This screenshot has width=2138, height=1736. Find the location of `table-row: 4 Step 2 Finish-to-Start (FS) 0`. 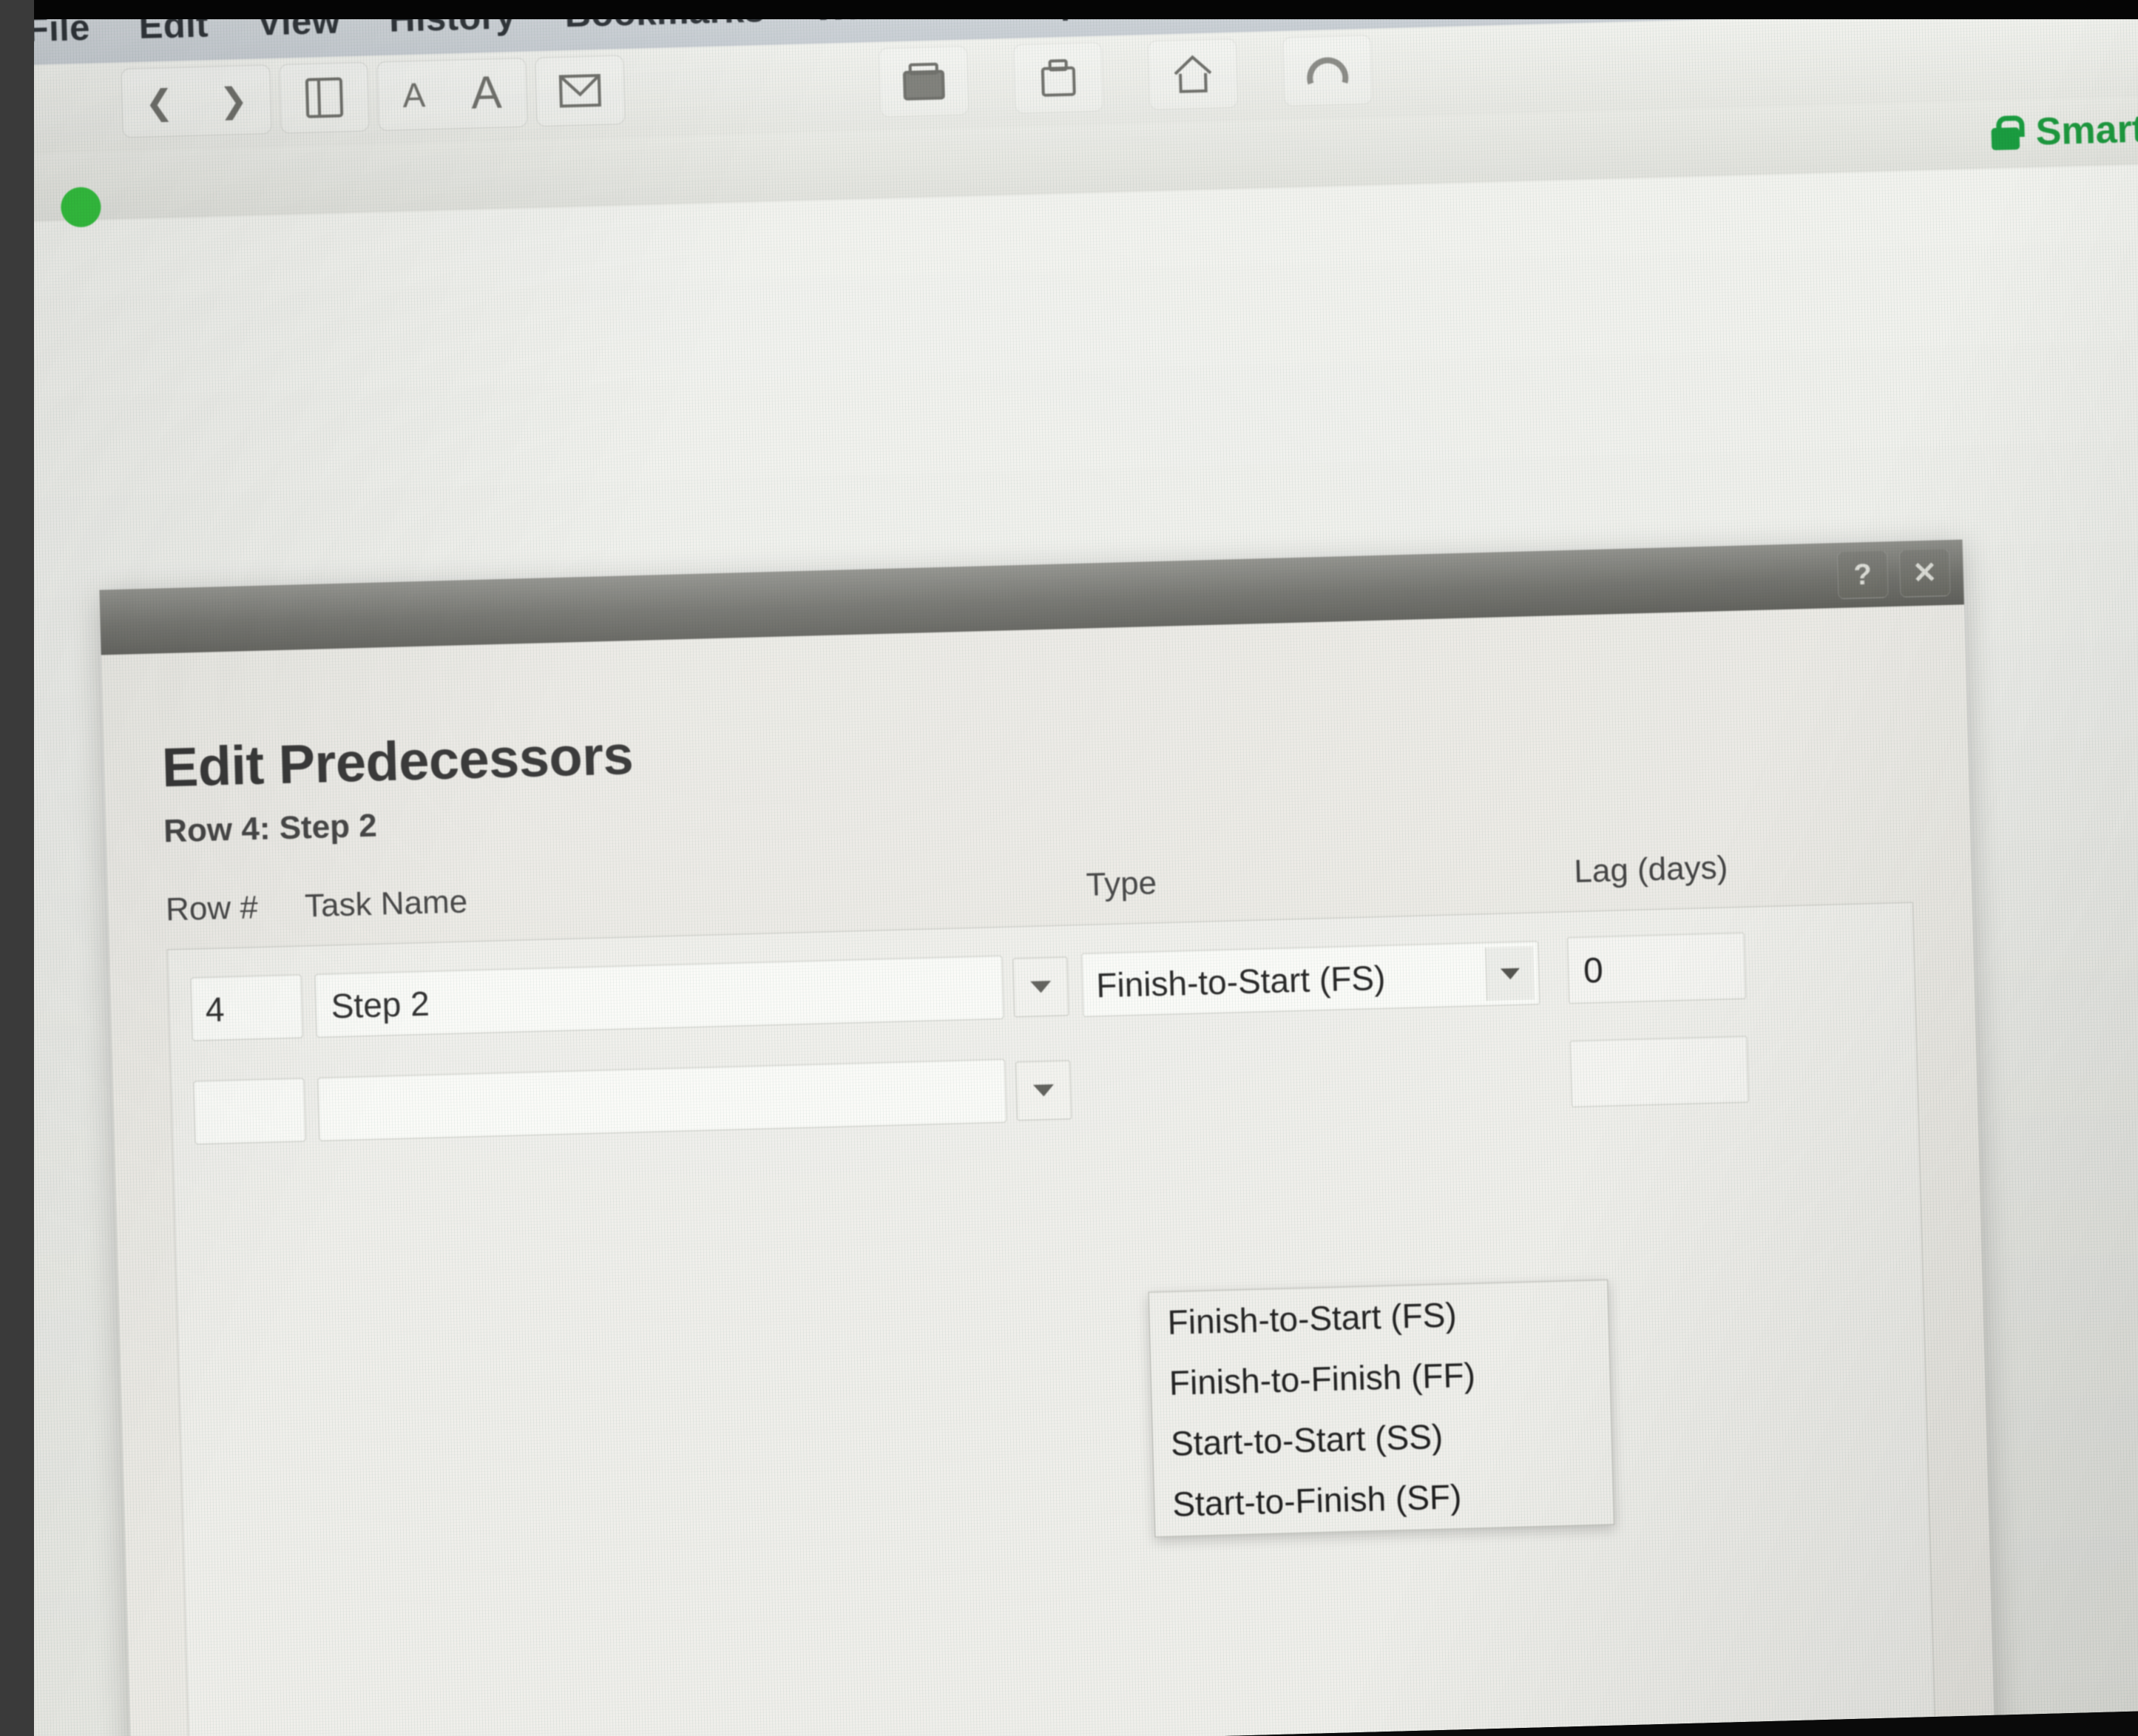

table-row: 4 Step 2 Finish-to-Start (FS) 0 is located at coordinates (1041, 986).